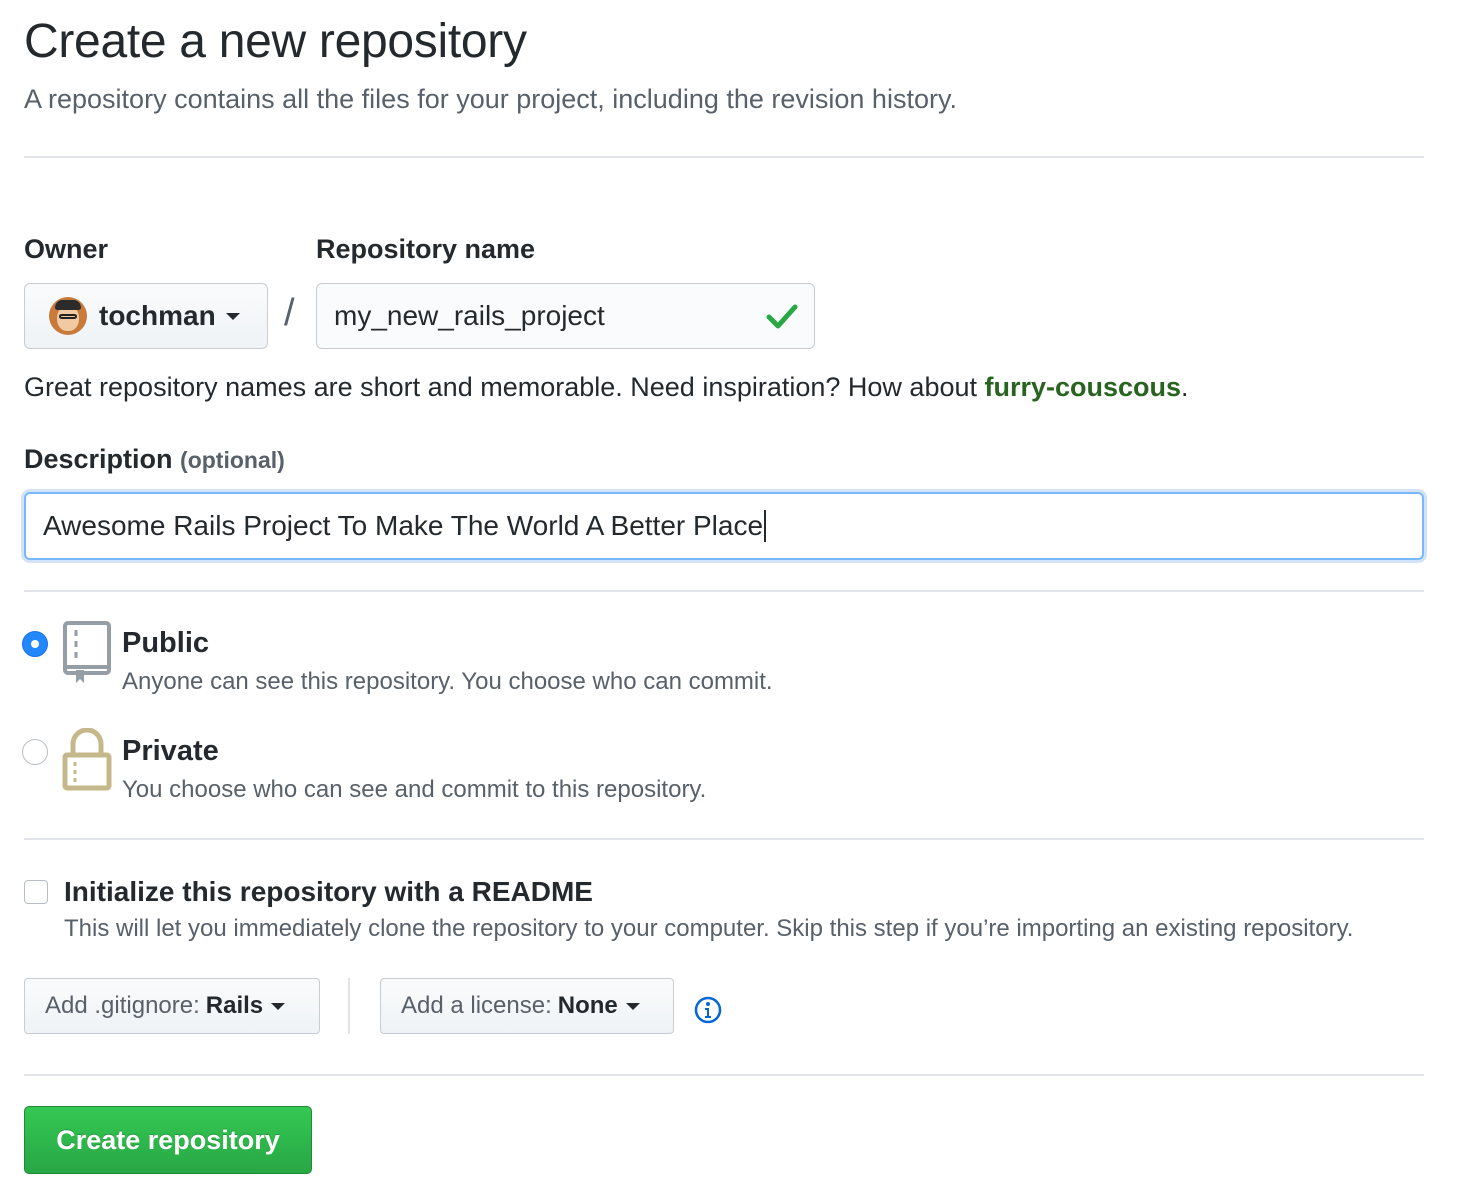  Describe the element at coordinates (157, 315) in the screenshot. I see `owner-name: tochman` at that location.